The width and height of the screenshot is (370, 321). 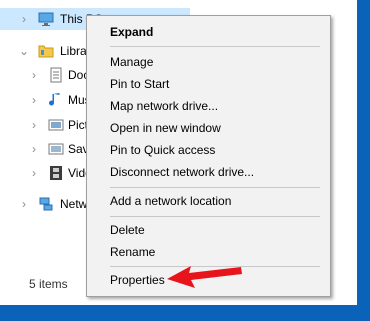 What do you see at coordinates (208, 201) in the screenshot?
I see `menu-item-add-network-location: Add a network location` at bounding box center [208, 201].